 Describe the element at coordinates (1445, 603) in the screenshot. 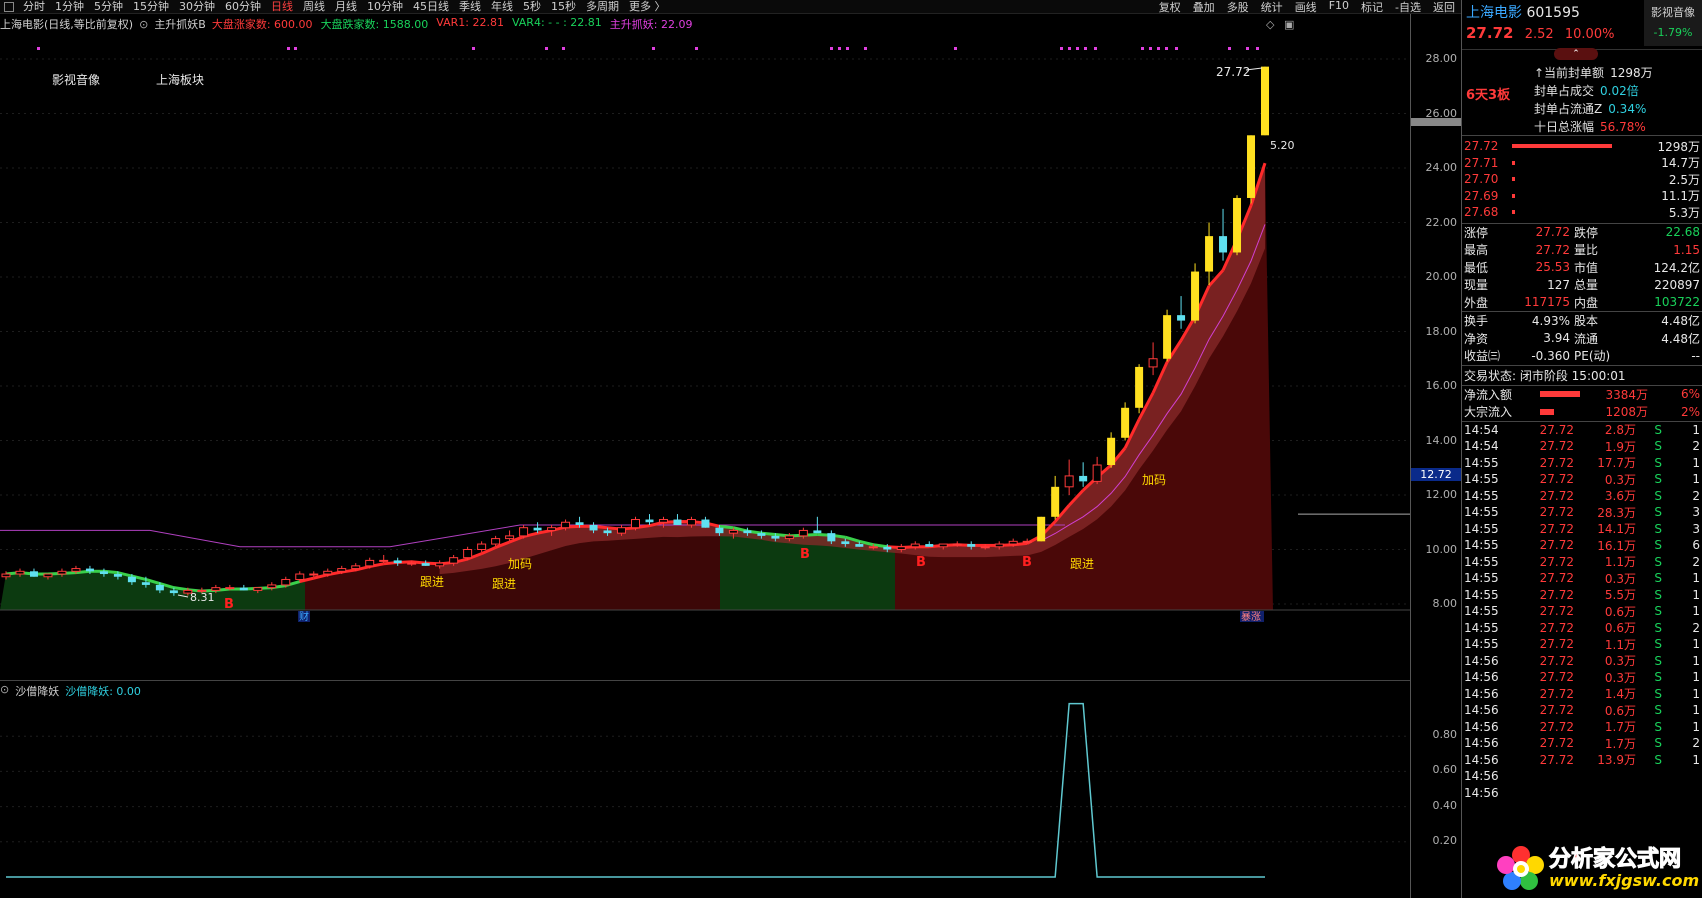

I see `price-tick: 8.00` at that location.